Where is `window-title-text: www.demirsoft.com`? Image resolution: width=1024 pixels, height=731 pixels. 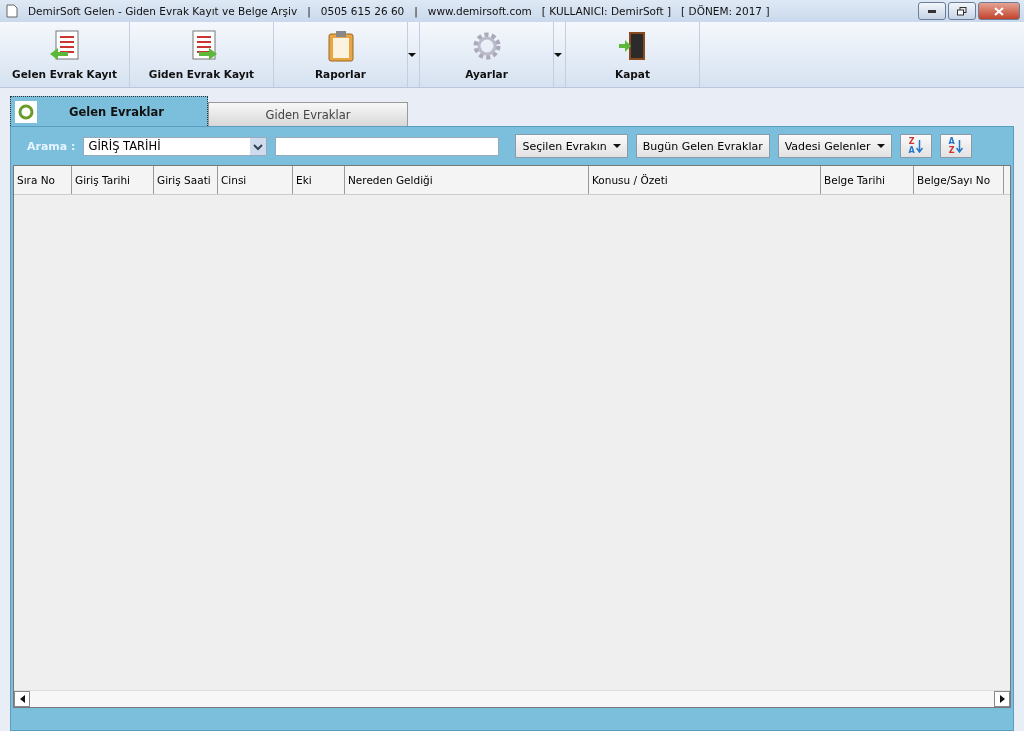
window-title-text: www.demirsoft.com is located at coordinates (479, 11).